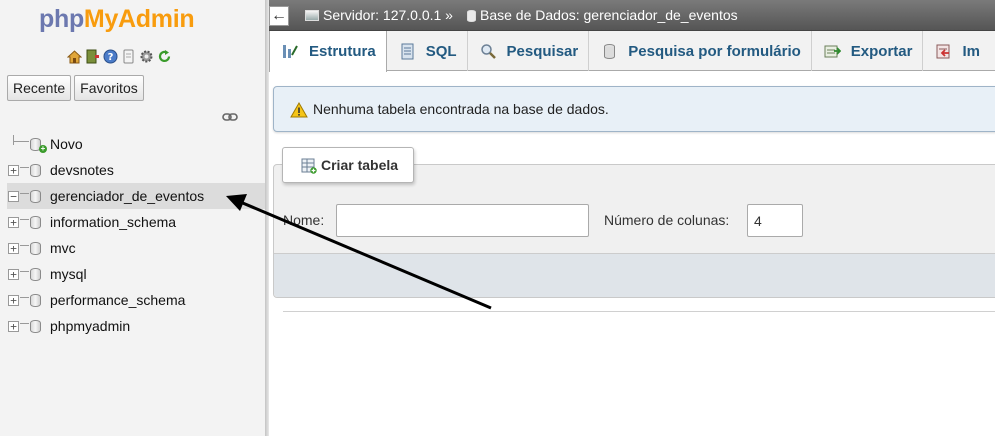 The image size is (995, 436). I want to click on tab-label: Pesquisa por formulário, so click(714, 51).